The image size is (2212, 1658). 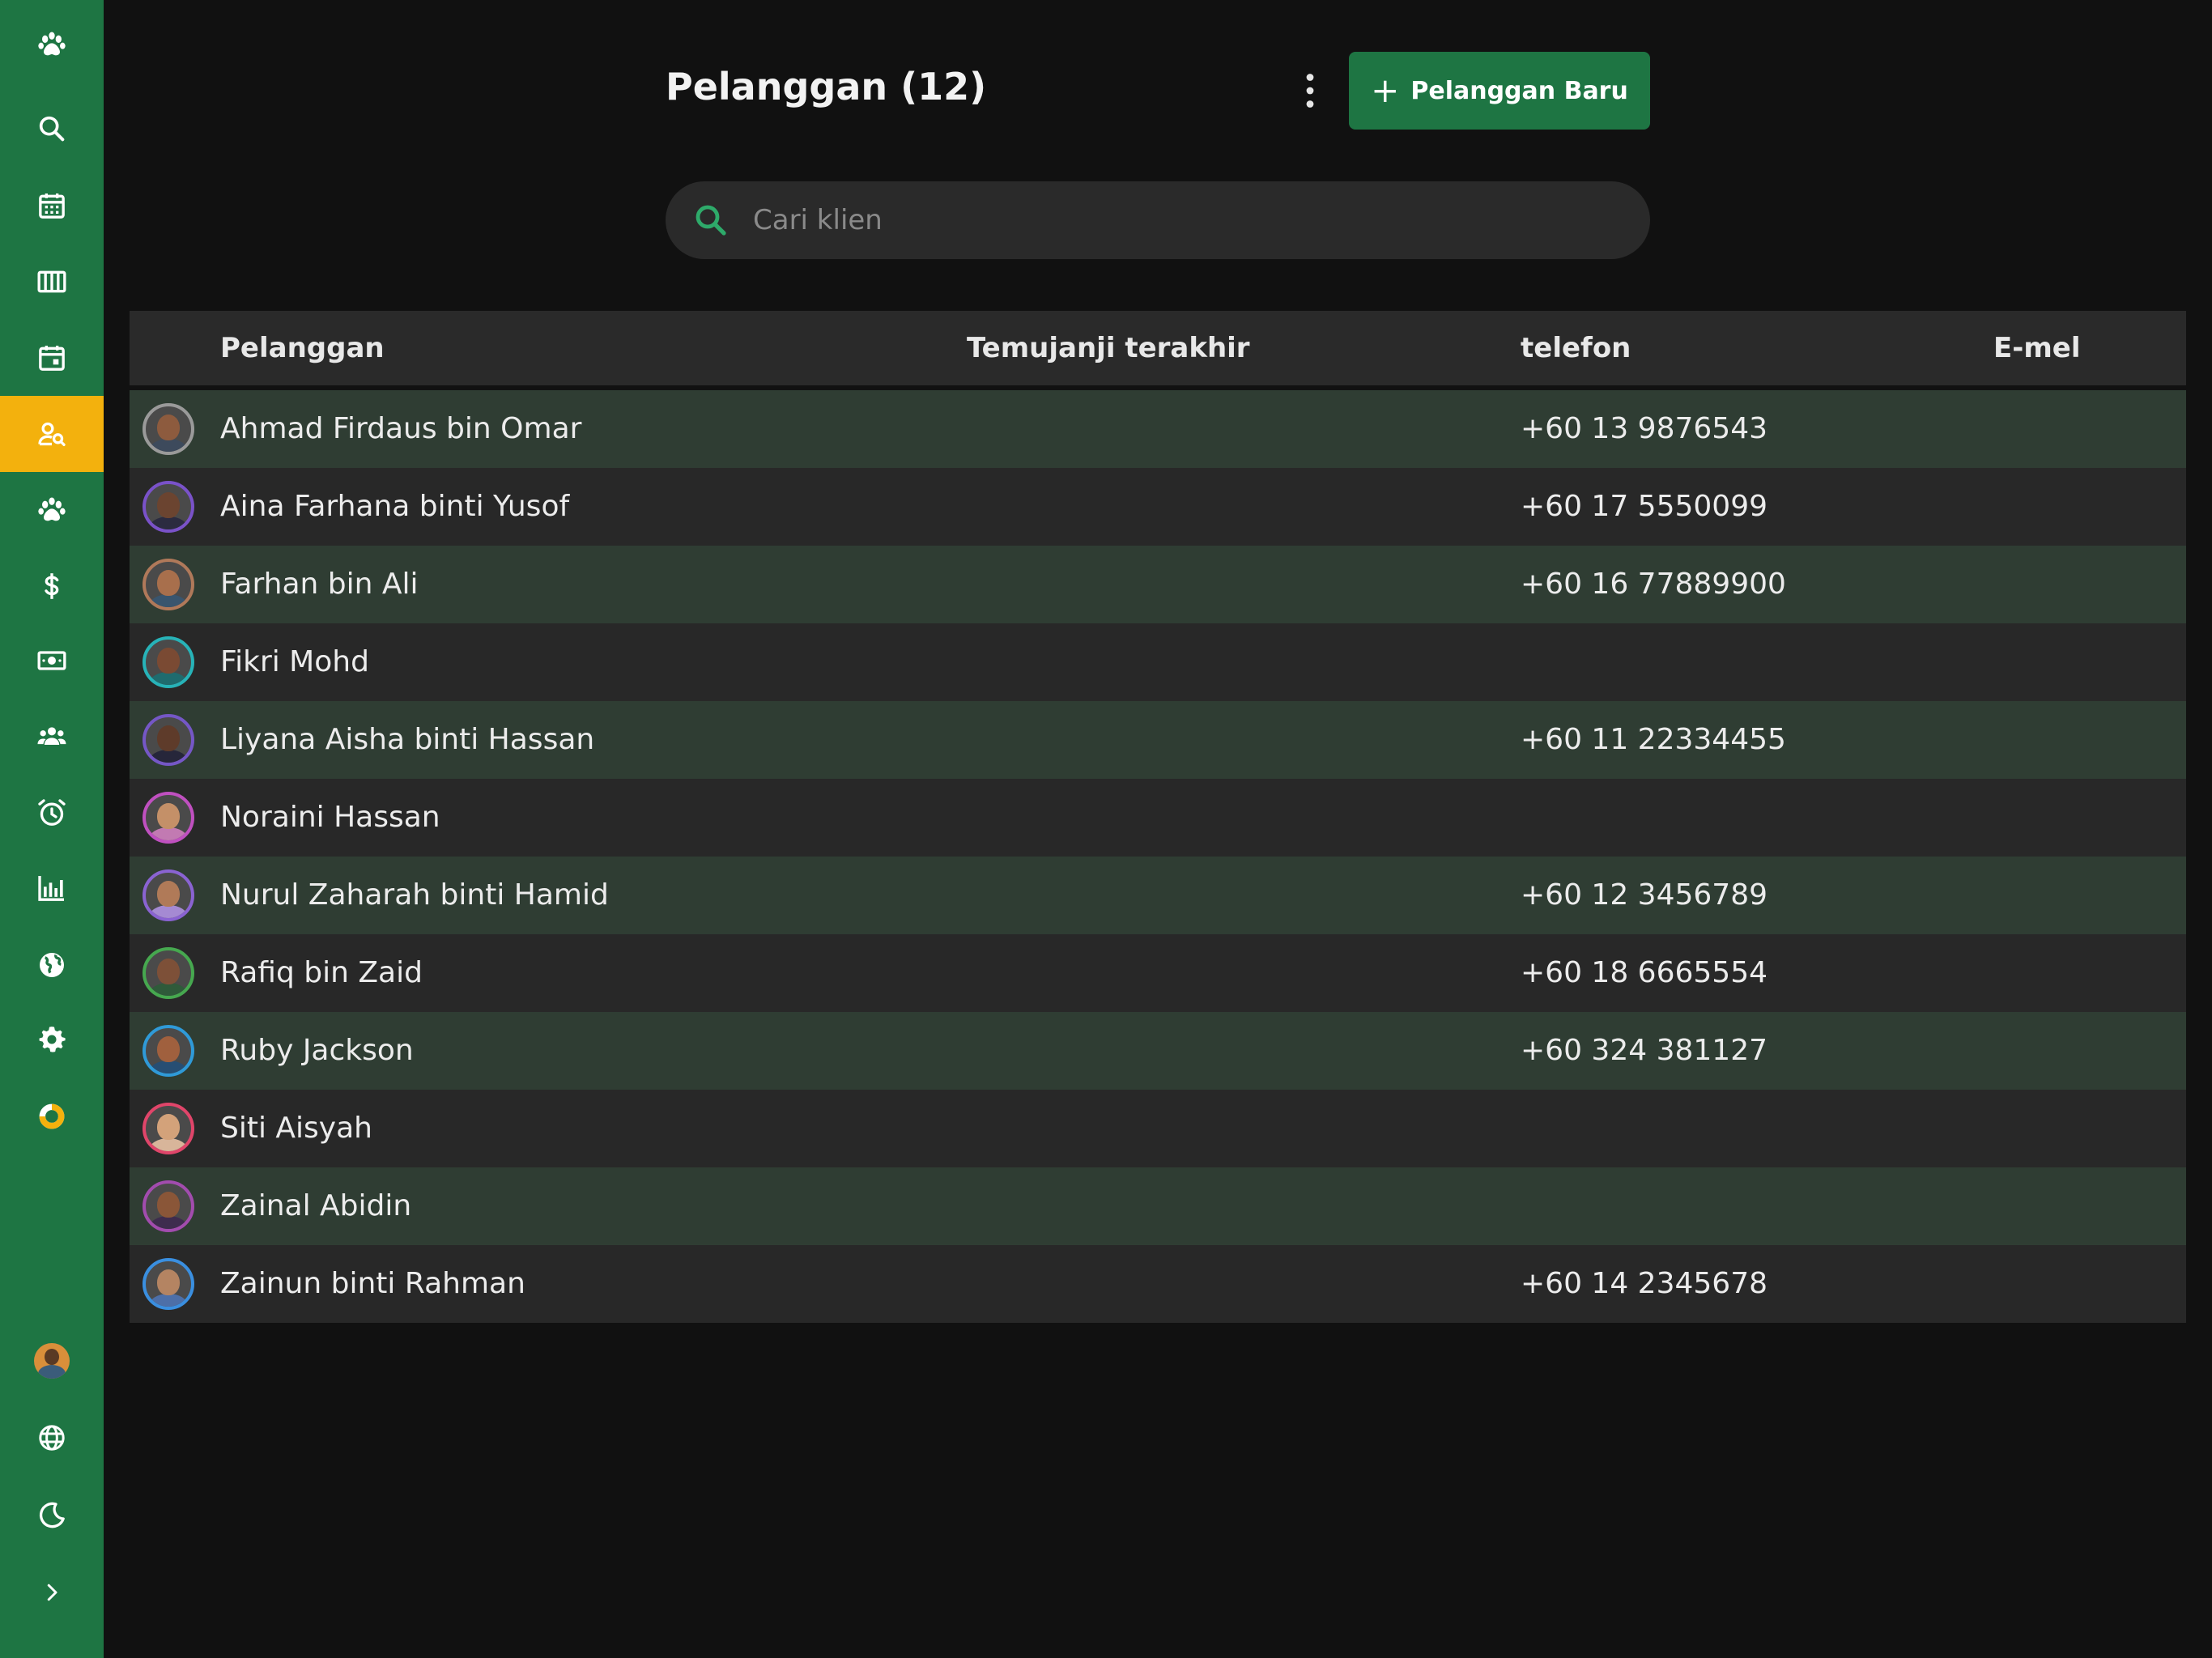 What do you see at coordinates (1158, 1284) in the screenshot?
I see `table-row: Zainun binti Rahman +60 14 2345678` at bounding box center [1158, 1284].